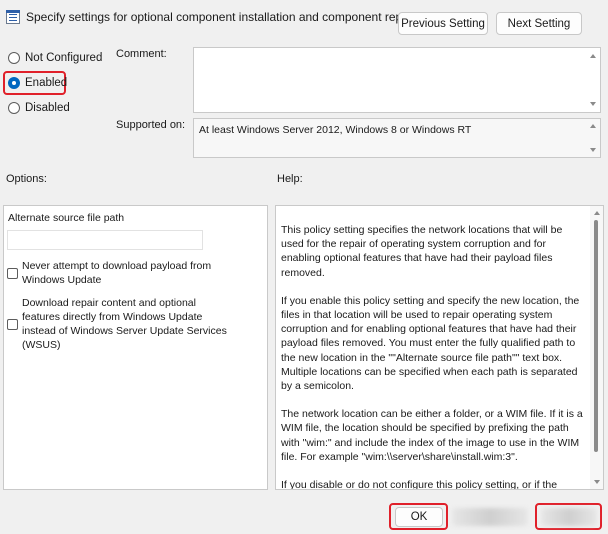 This screenshot has width=608, height=534. I want to click on next-setting-button: Next Setting, so click(539, 23).